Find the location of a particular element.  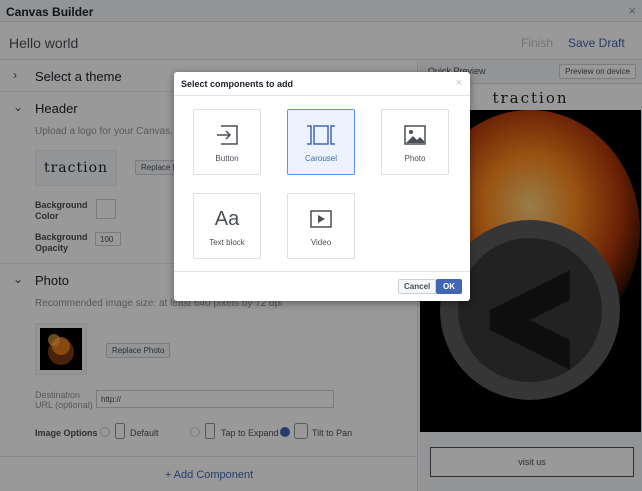

component-tile-label: Carousel is located at coordinates (320, 158).